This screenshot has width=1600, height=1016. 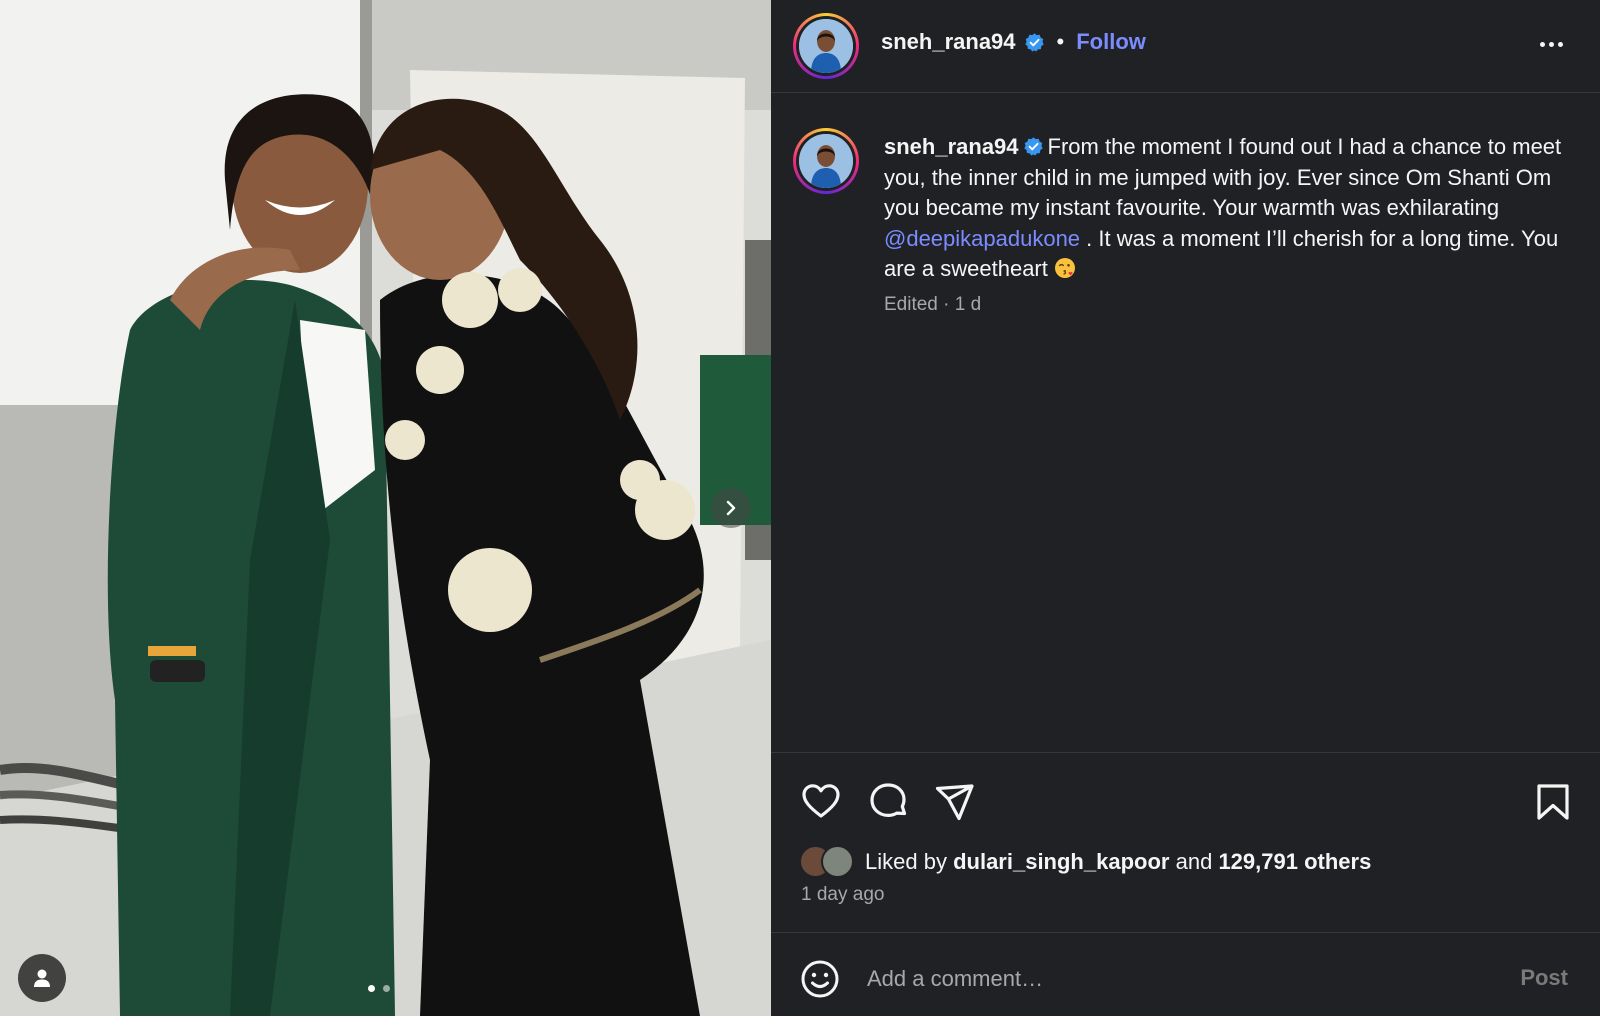 I want to click on carousel-dot, so click(x=386, y=988).